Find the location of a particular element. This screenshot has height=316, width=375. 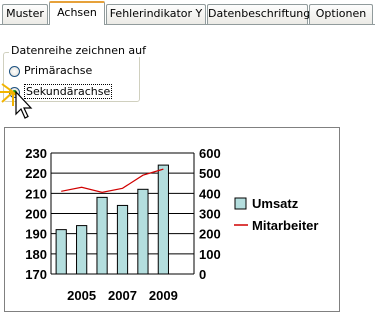

x-tick-label: 2009 is located at coordinates (163, 295).